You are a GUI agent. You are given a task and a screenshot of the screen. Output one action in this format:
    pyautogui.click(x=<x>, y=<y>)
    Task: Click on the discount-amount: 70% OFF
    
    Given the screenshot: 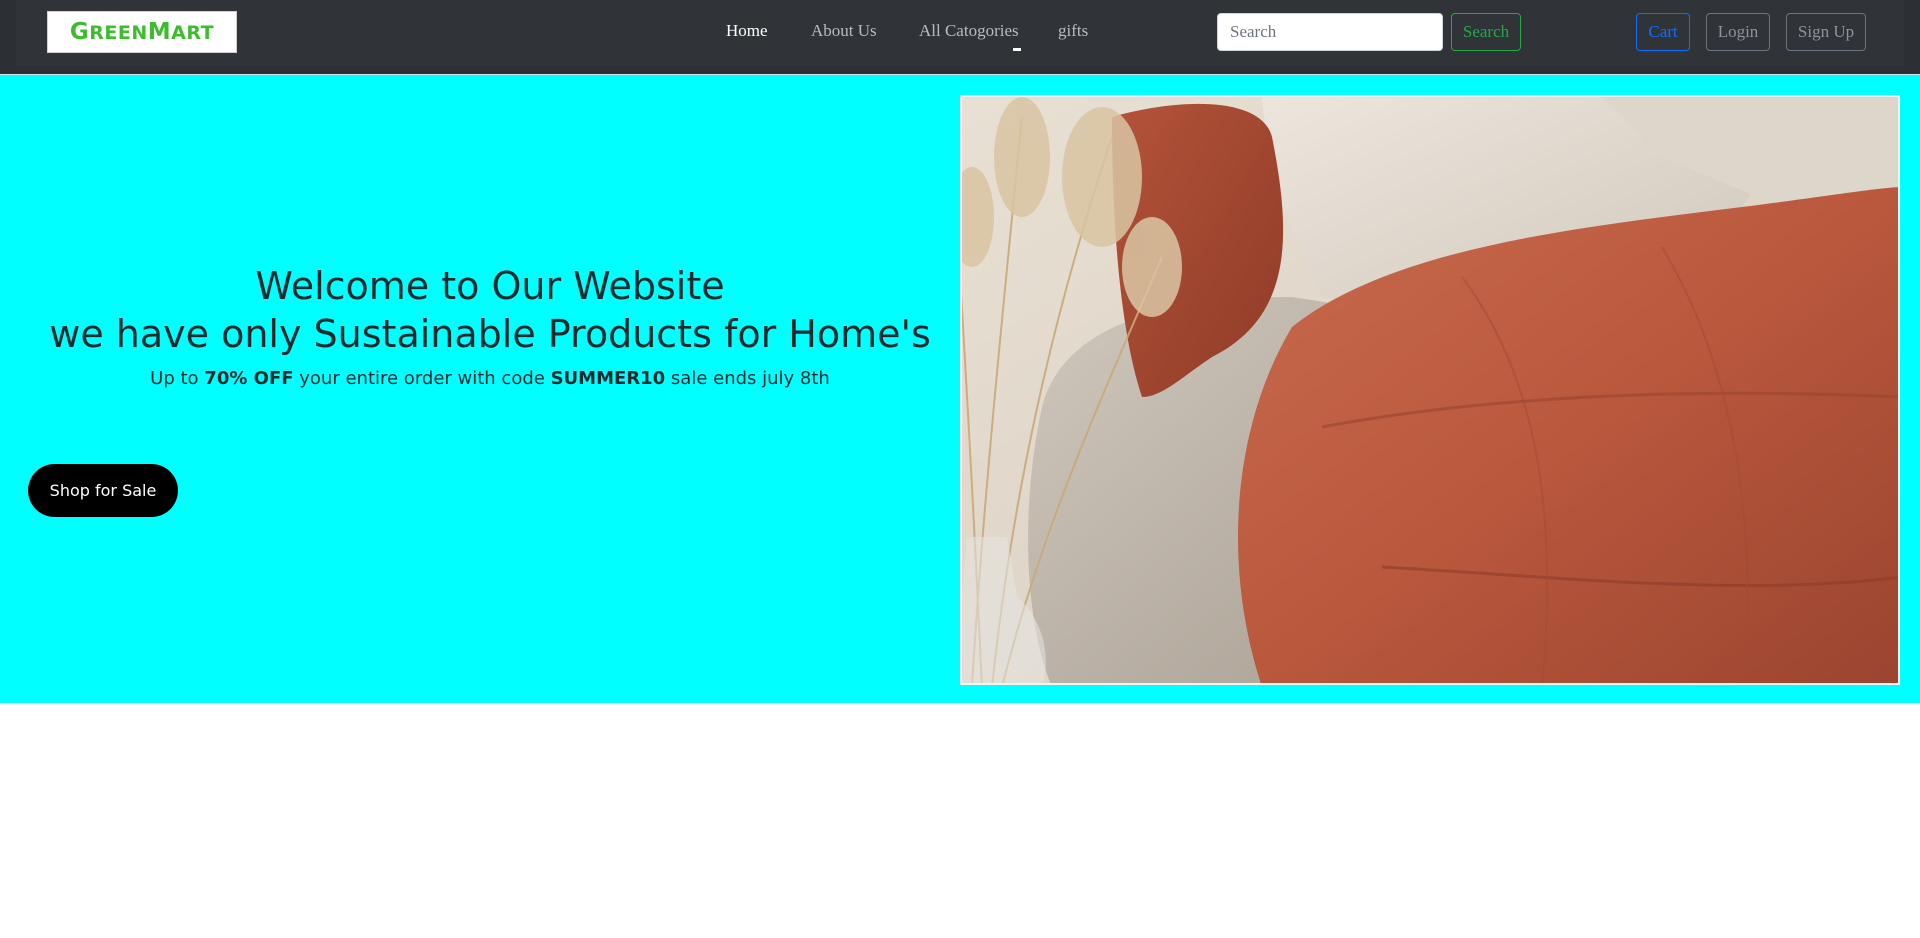 What is the action you would take?
    pyautogui.click(x=249, y=378)
    